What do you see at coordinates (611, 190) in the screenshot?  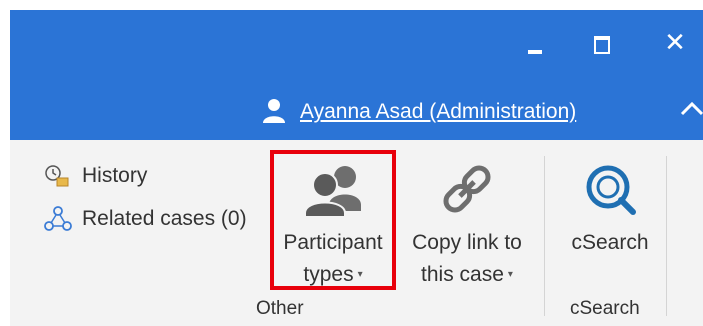 I see `csearch-icon` at bounding box center [611, 190].